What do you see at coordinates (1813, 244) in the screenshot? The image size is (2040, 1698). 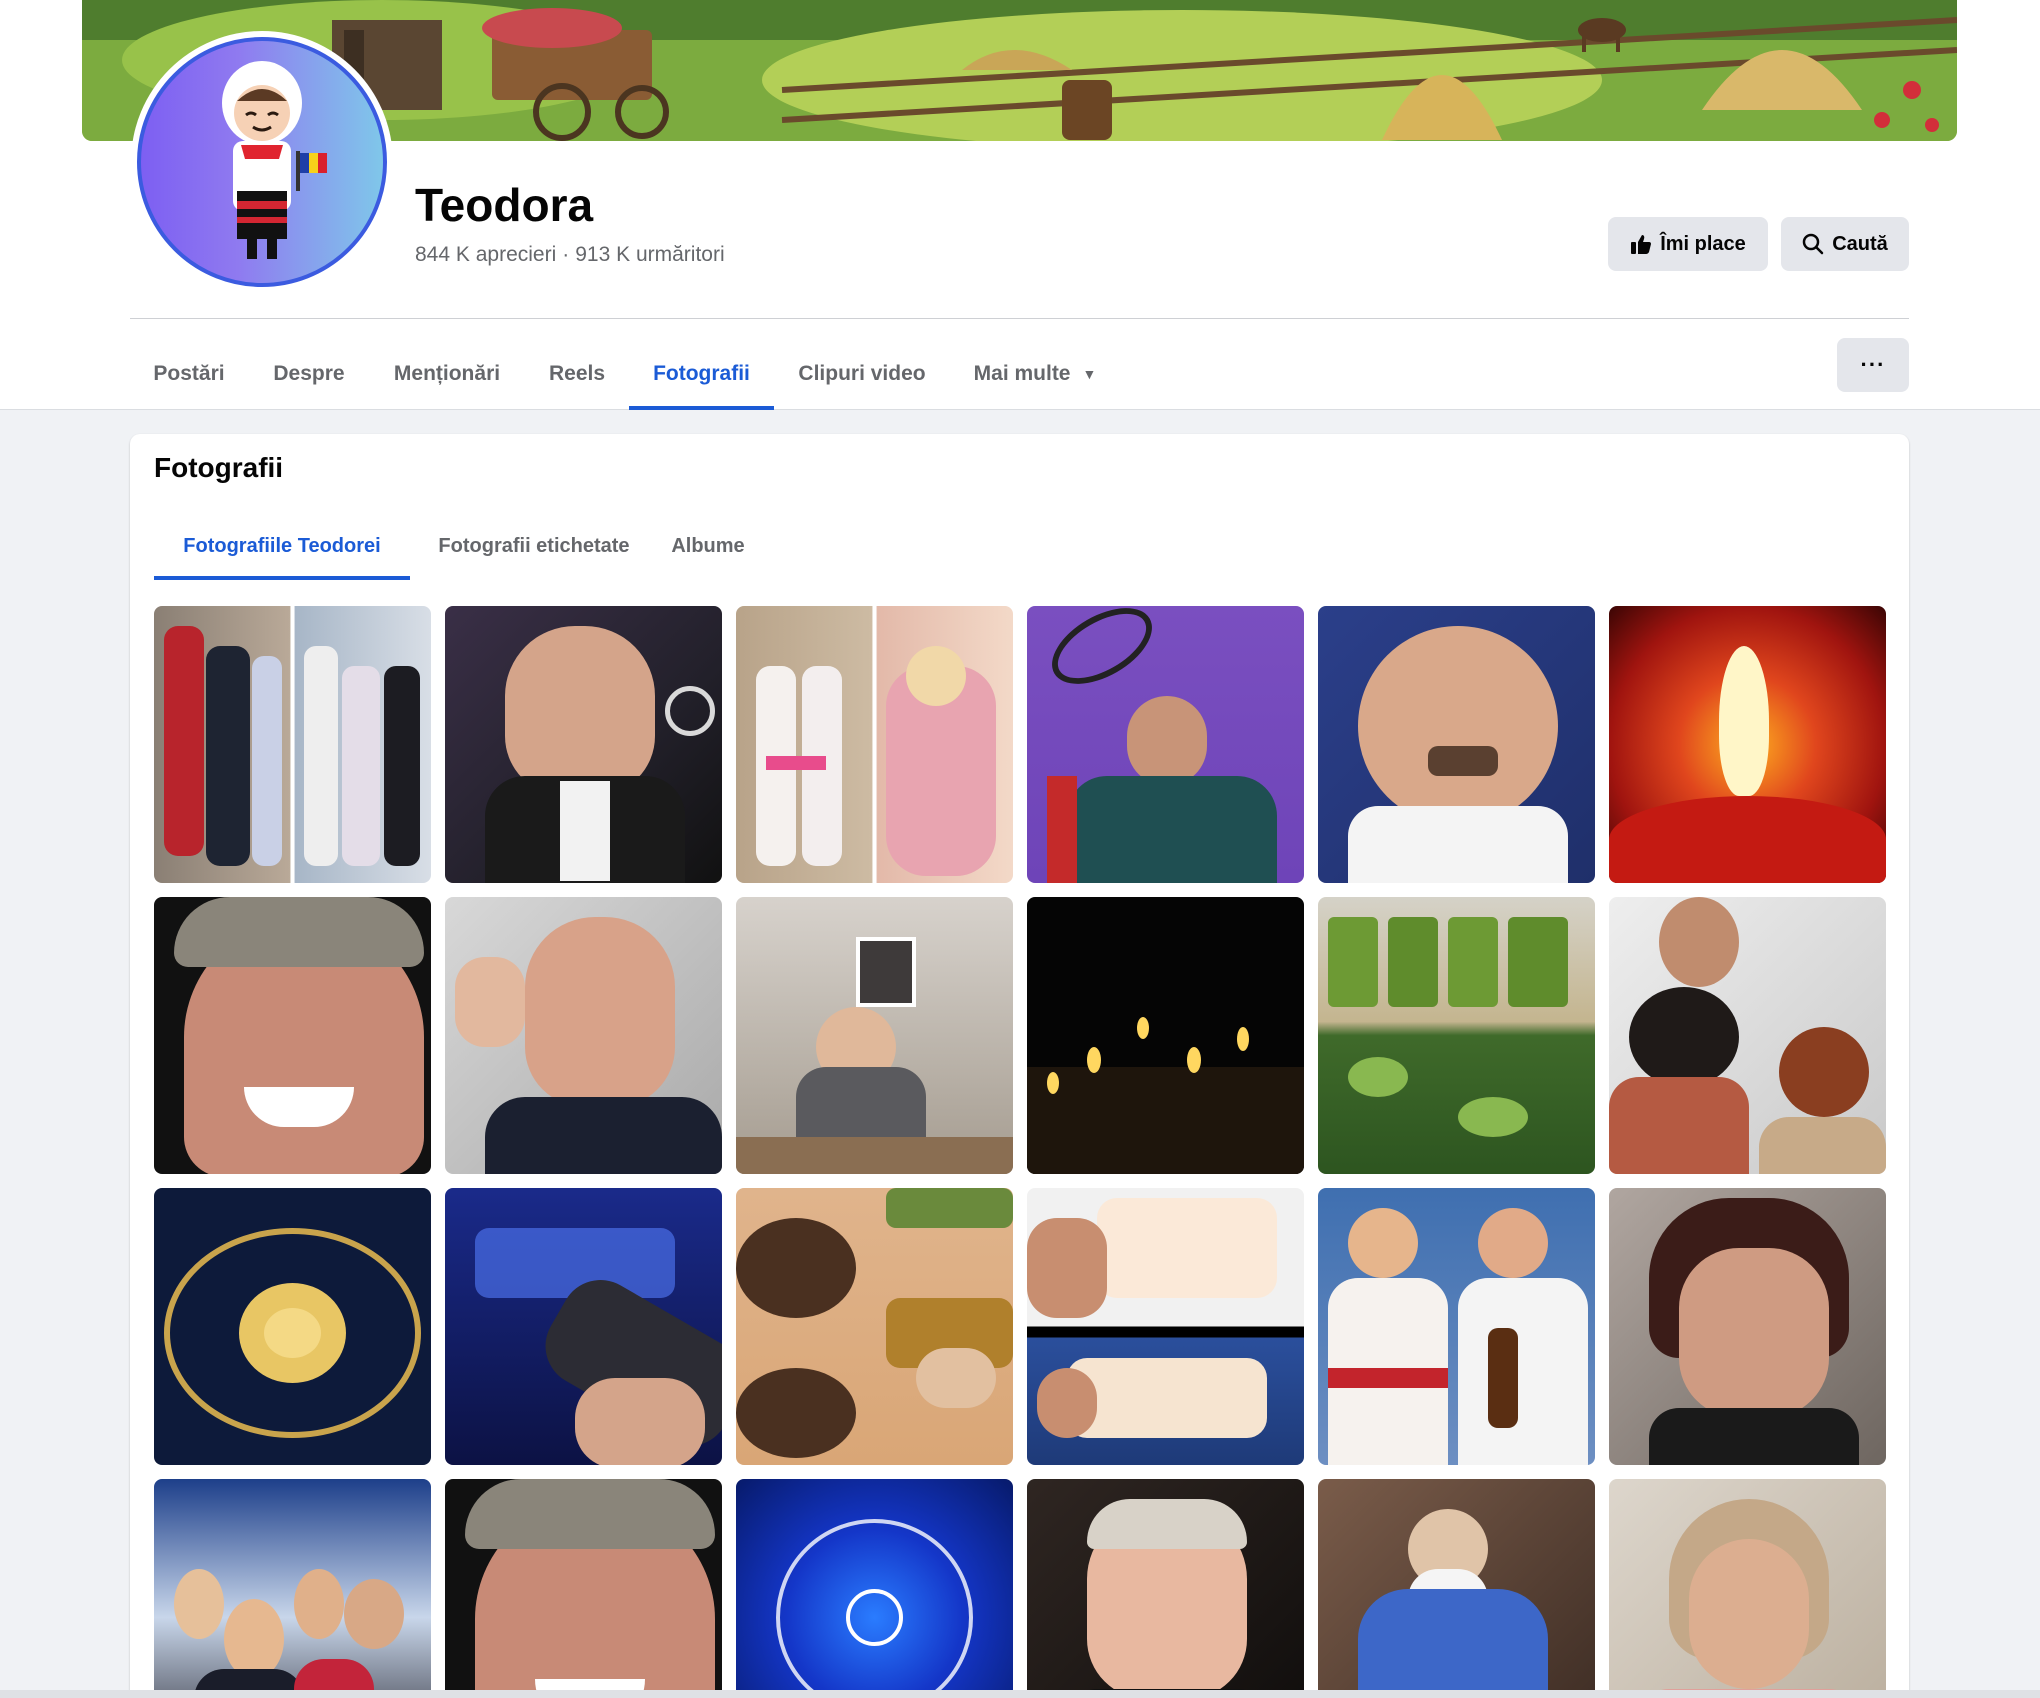 I see `search-icon` at bounding box center [1813, 244].